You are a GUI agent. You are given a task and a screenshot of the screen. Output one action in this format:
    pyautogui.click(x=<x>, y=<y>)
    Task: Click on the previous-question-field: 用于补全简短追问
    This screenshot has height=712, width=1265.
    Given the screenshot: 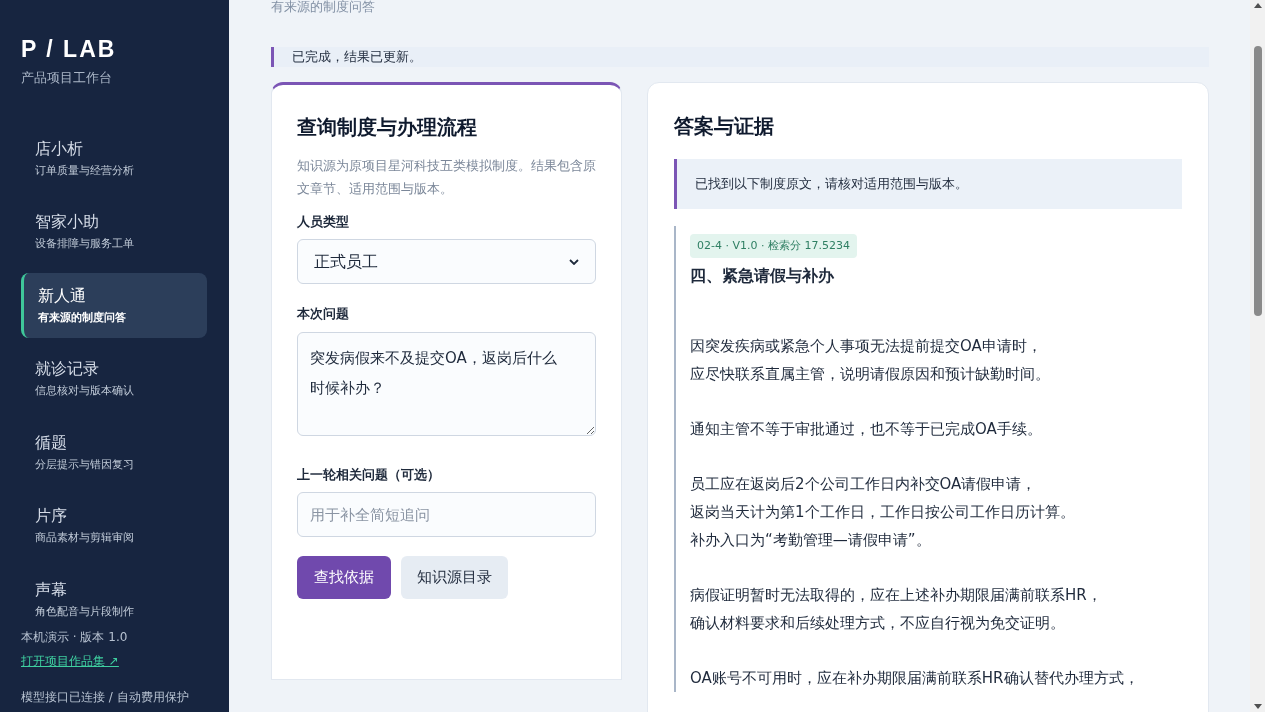 What is the action you would take?
    pyautogui.click(x=446, y=514)
    